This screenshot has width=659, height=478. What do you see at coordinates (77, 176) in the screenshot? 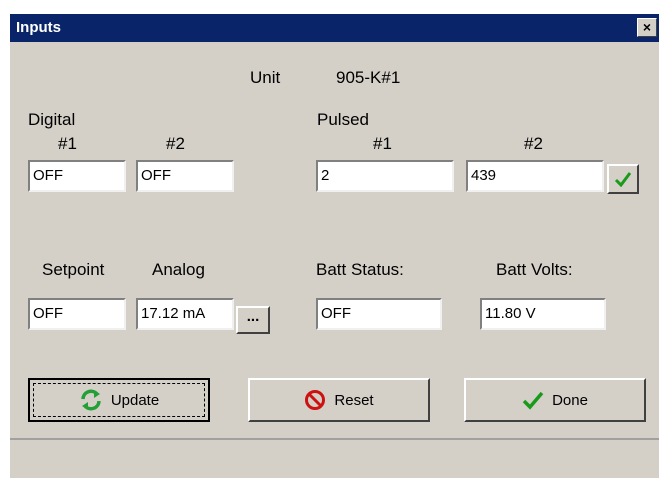
I see `digital-1-field: OFF` at bounding box center [77, 176].